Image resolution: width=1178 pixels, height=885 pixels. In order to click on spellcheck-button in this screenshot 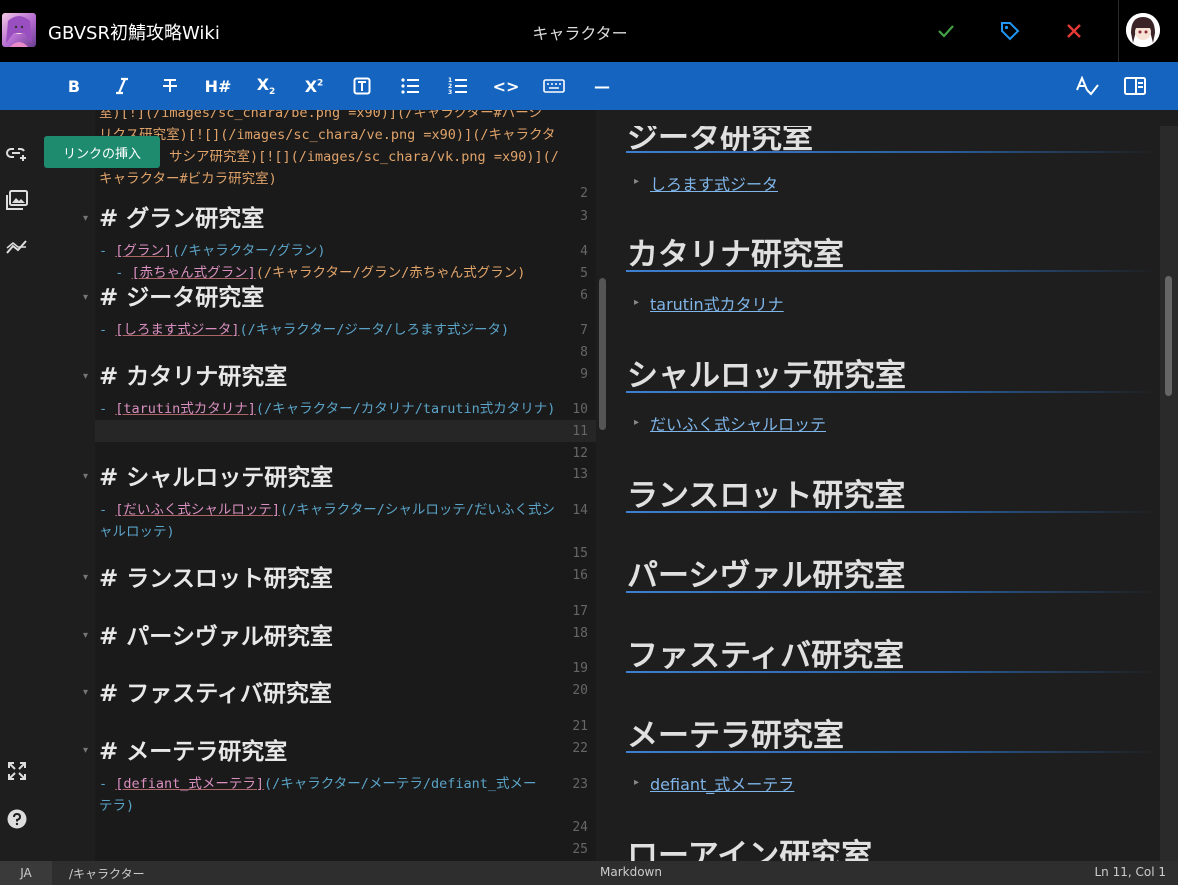, I will do `click(1087, 86)`.